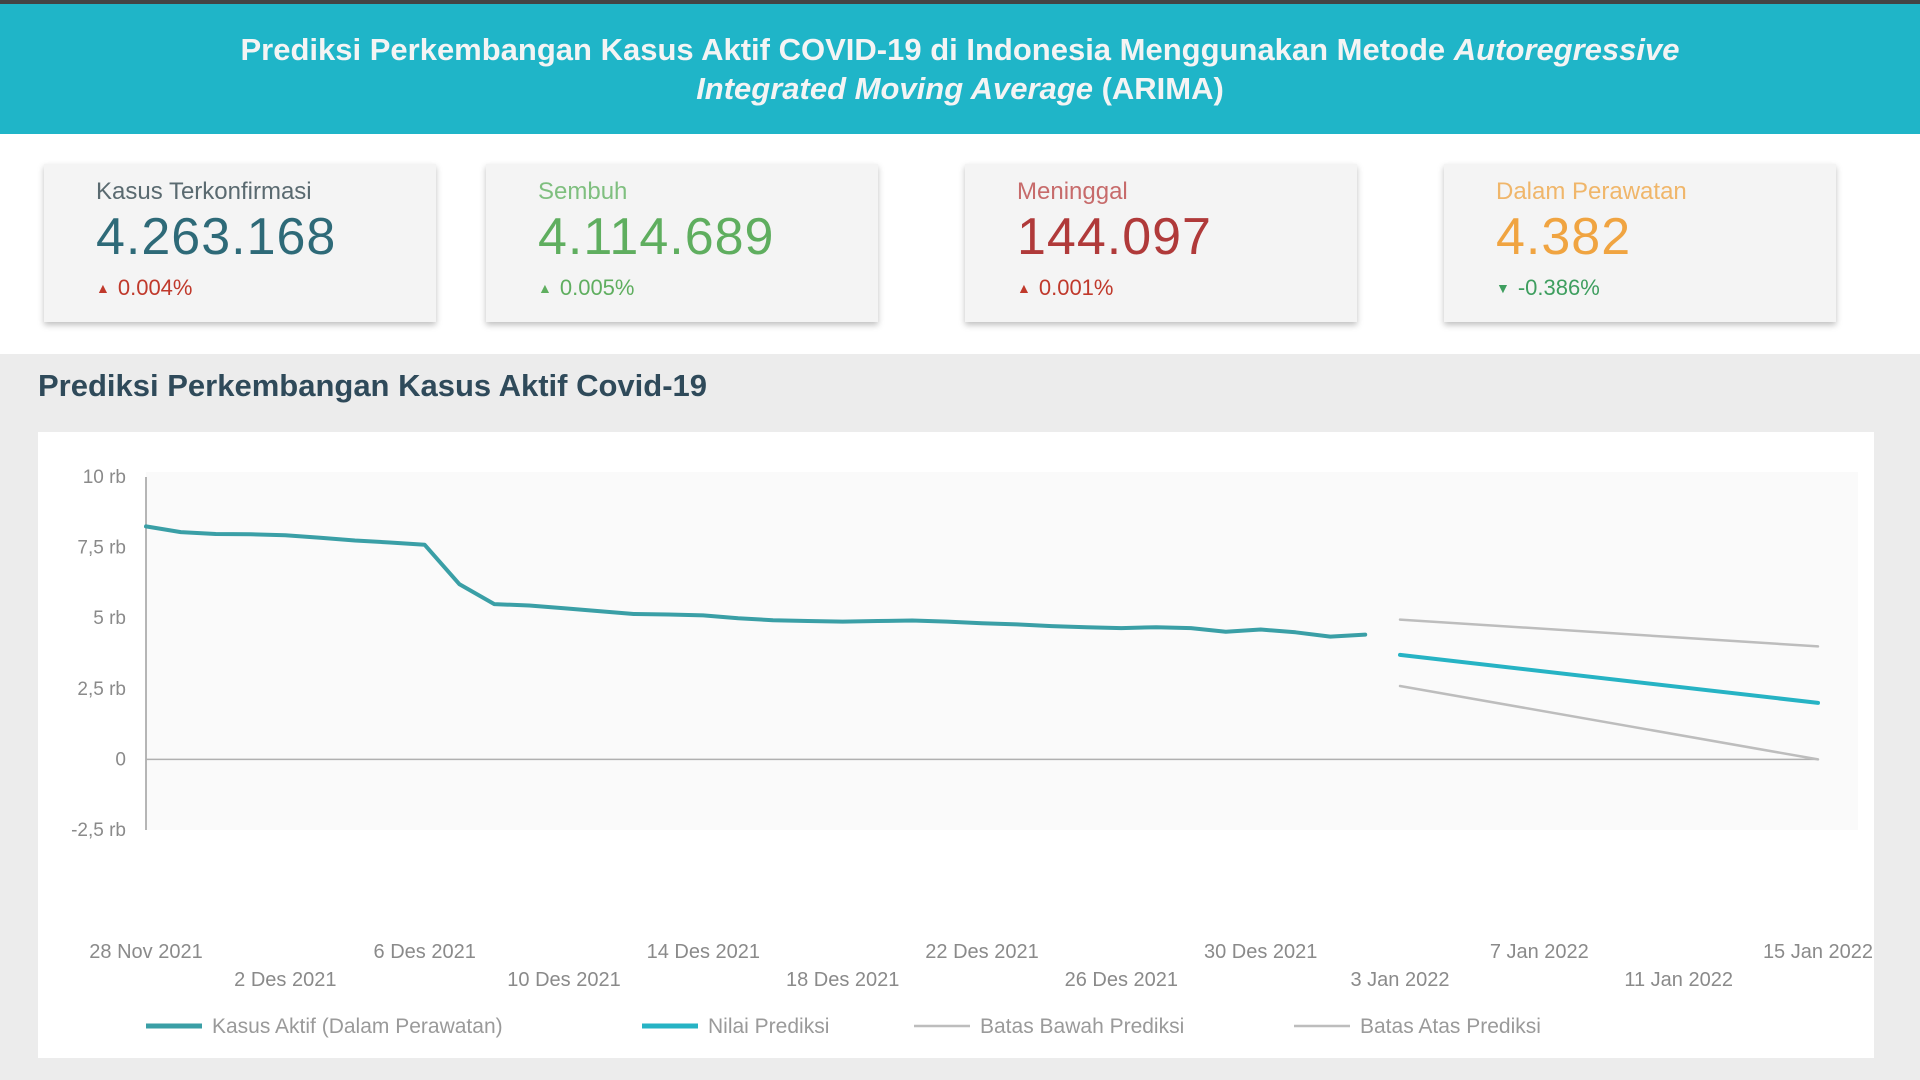 The image size is (1920, 1080). Describe the element at coordinates (1158, 88) in the screenshot. I see `header-title-suffix: (ARIMA)` at that location.